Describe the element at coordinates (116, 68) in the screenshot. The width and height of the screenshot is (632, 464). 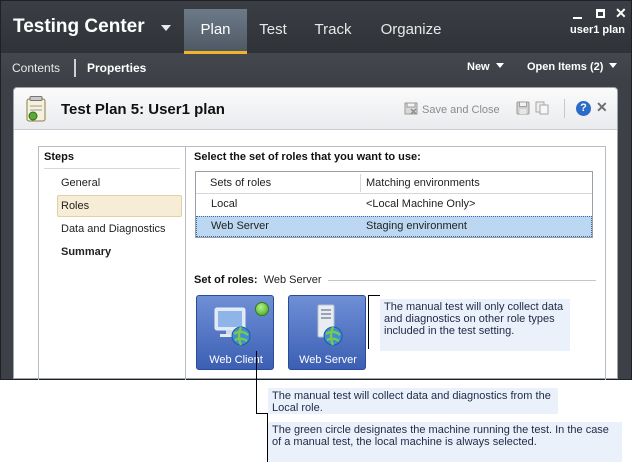
I see `subnav-properties: Properties` at that location.